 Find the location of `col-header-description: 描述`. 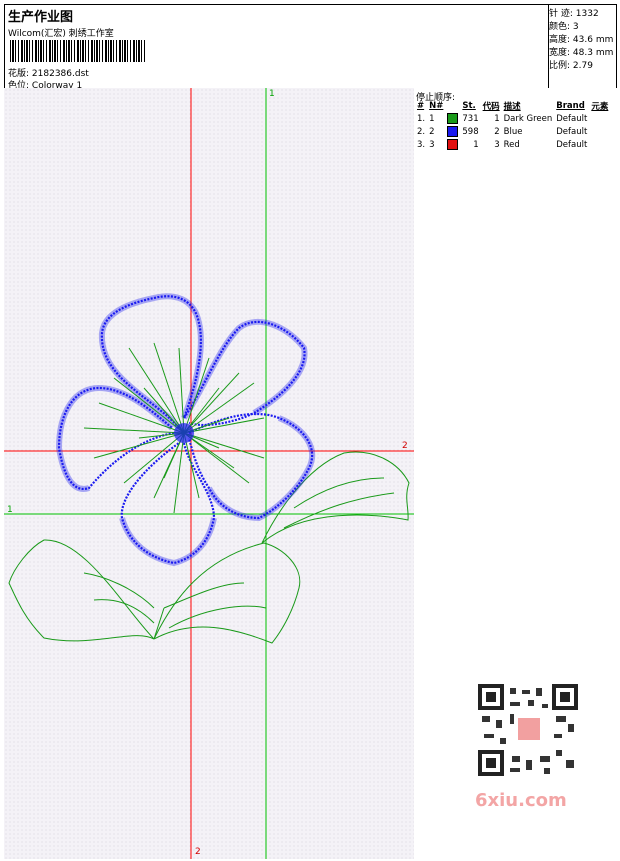

col-header-description: 描述 is located at coordinates (512, 107).